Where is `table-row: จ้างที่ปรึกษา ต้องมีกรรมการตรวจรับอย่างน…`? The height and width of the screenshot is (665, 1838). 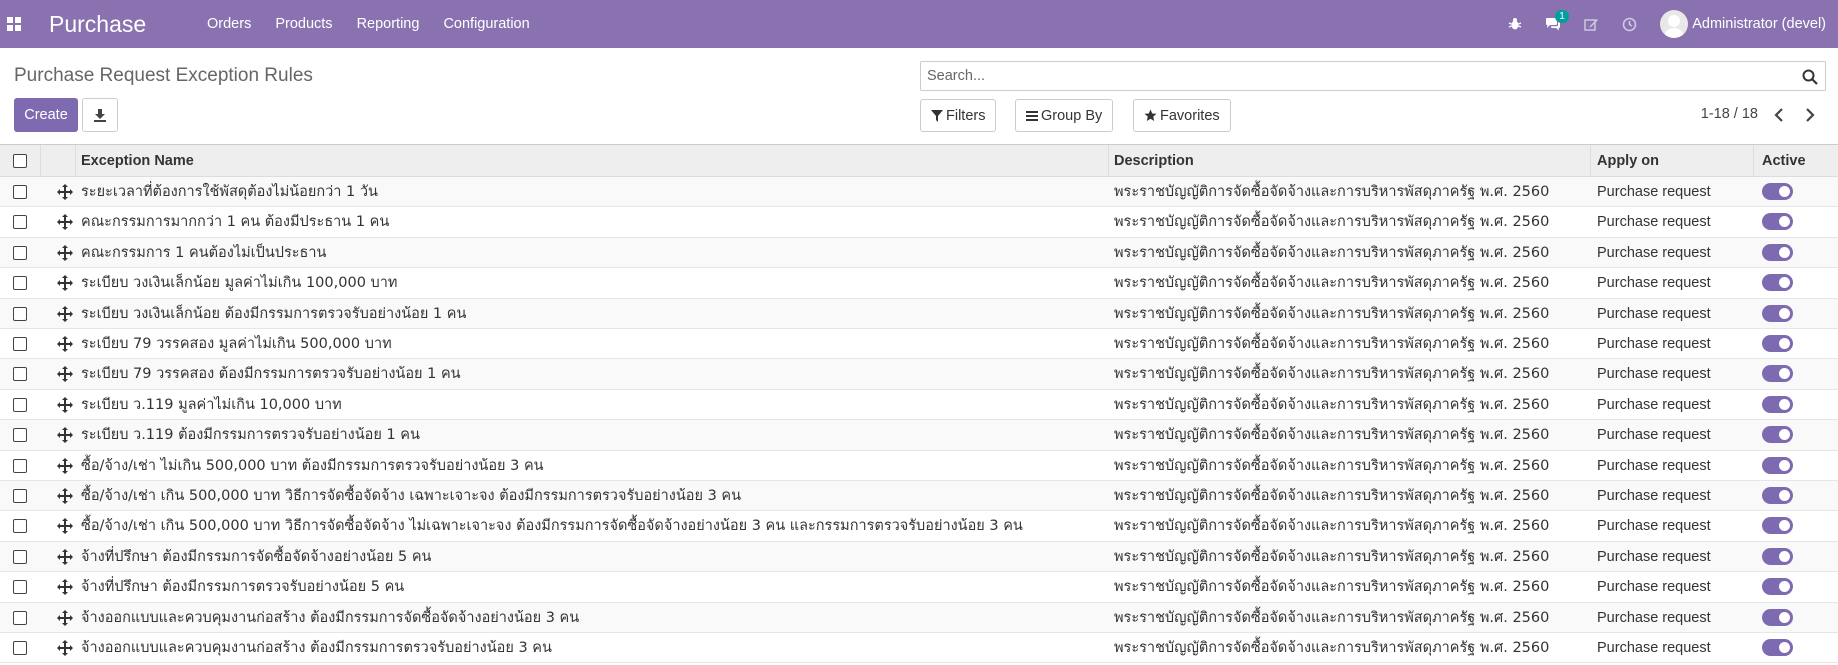
table-row: จ้างที่ปรึกษา ต้องมีกรรมการตรวจรับอย่างน… is located at coordinates (919, 587).